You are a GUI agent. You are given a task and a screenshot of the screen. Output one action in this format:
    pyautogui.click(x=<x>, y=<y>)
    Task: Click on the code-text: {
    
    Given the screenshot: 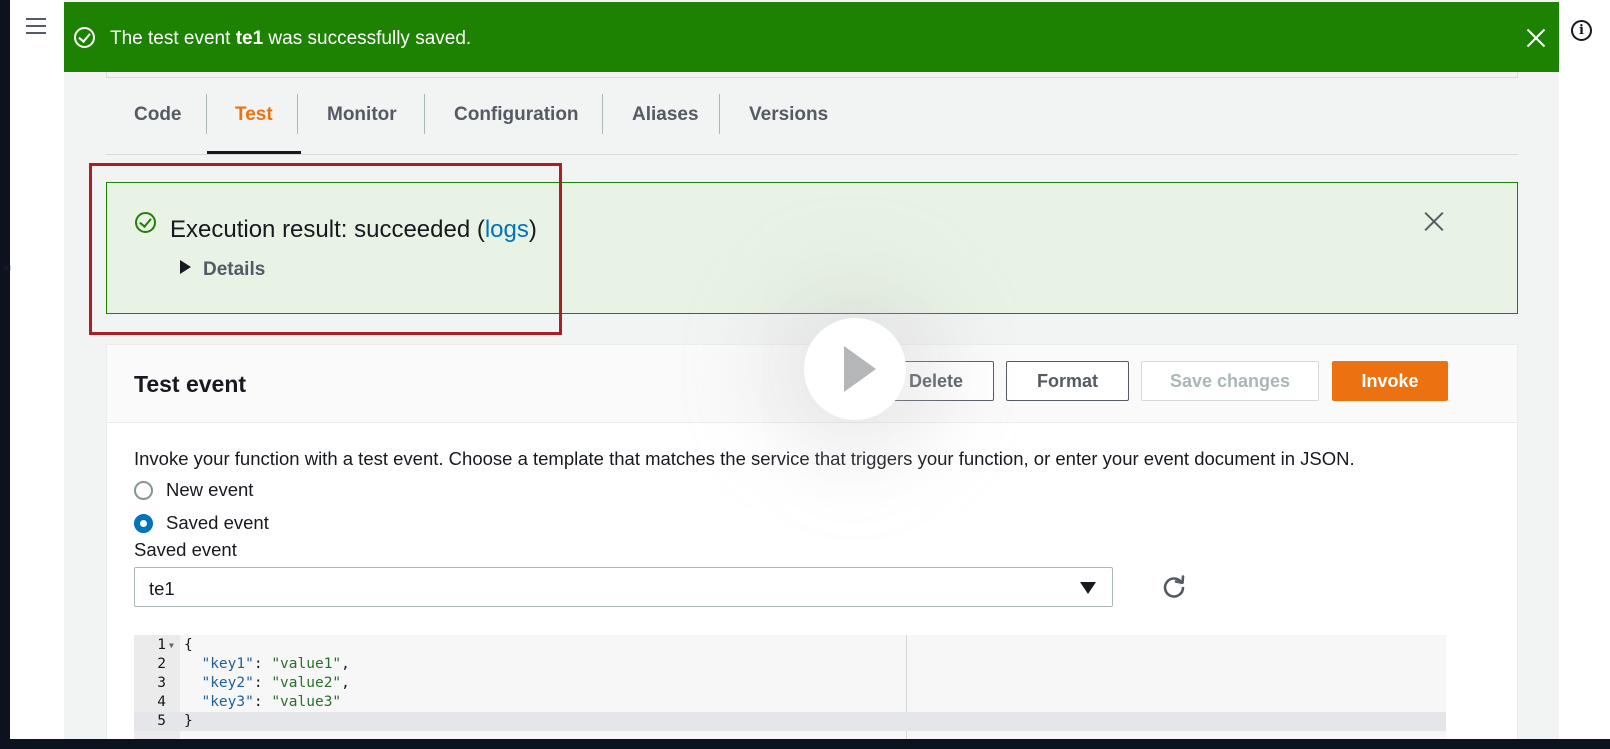 What is the action you would take?
    pyautogui.click(x=188, y=645)
    